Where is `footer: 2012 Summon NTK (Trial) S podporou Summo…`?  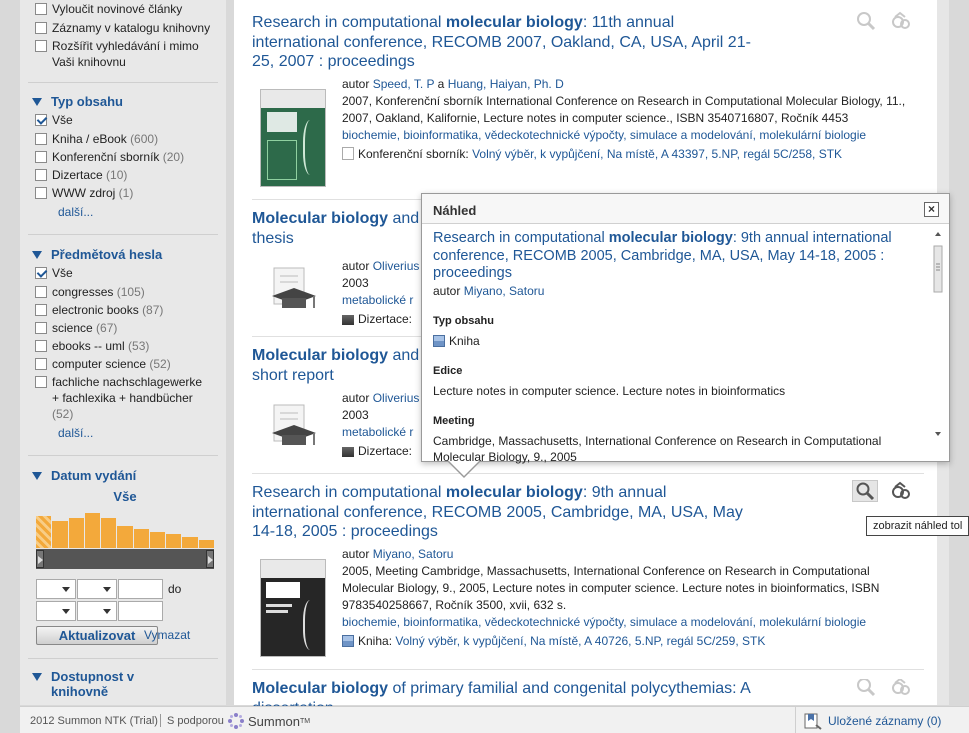 footer: 2012 Summon NTK (Trial) S podporou Summo… is located at coordinates (494, 719).